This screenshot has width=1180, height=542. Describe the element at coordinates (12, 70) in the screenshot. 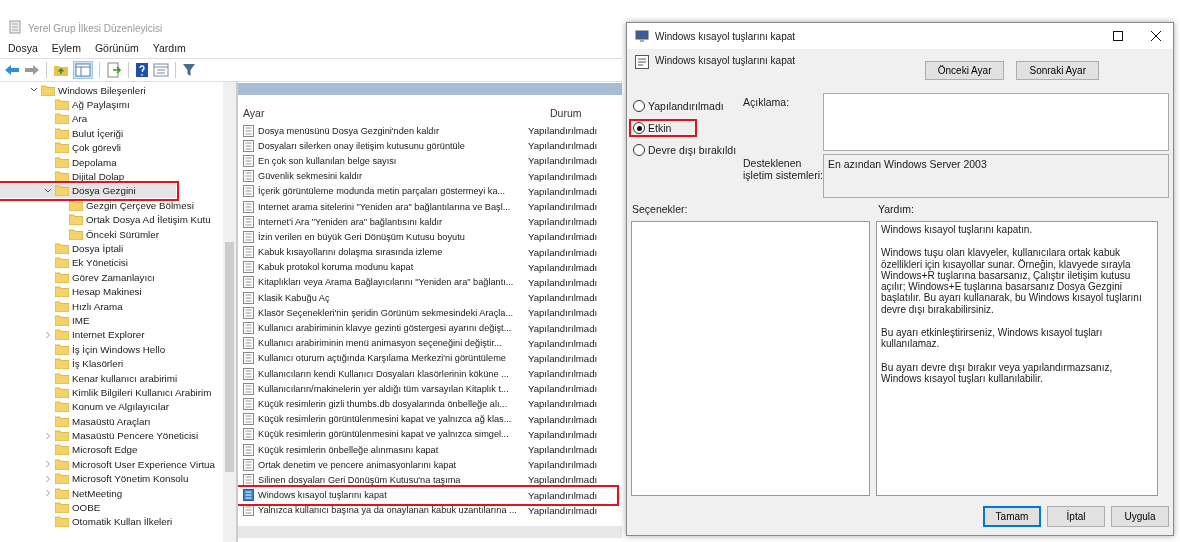

I see `back-arrow-icon` at that location.